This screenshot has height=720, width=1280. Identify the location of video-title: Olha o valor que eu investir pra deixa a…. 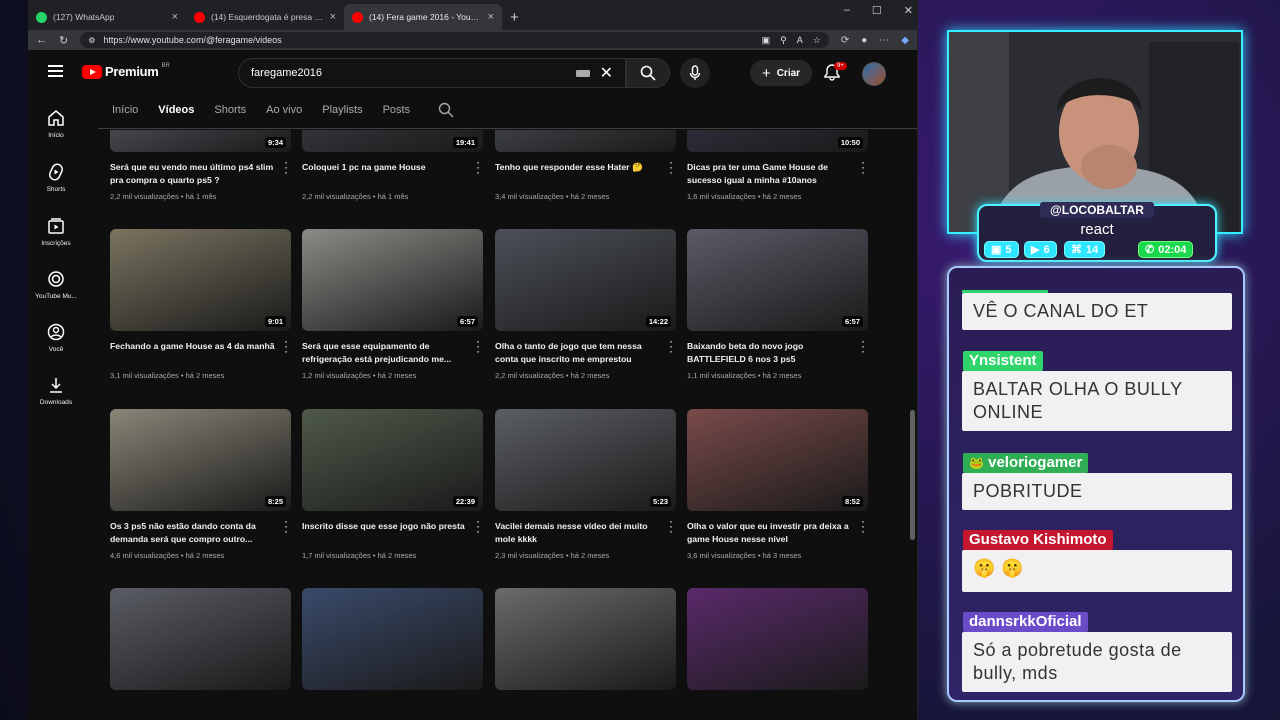
(769, 534).